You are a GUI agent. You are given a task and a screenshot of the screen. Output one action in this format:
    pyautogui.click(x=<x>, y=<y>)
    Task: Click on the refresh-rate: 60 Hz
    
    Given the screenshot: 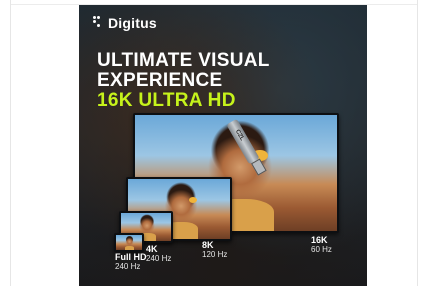 What is the action you would take?
    pyautogui.click(x=321, y=249)
    